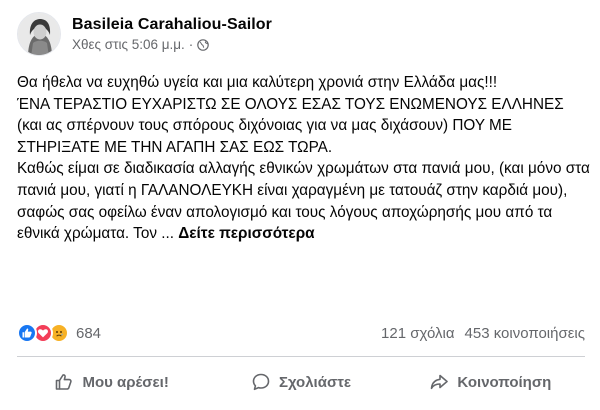 The height and width of the screenshot is (410, 600). What do you see at coordinates (64, 382) in the screenshot?
I see `thumbs-up-icon` at bounding box center [64, 382].